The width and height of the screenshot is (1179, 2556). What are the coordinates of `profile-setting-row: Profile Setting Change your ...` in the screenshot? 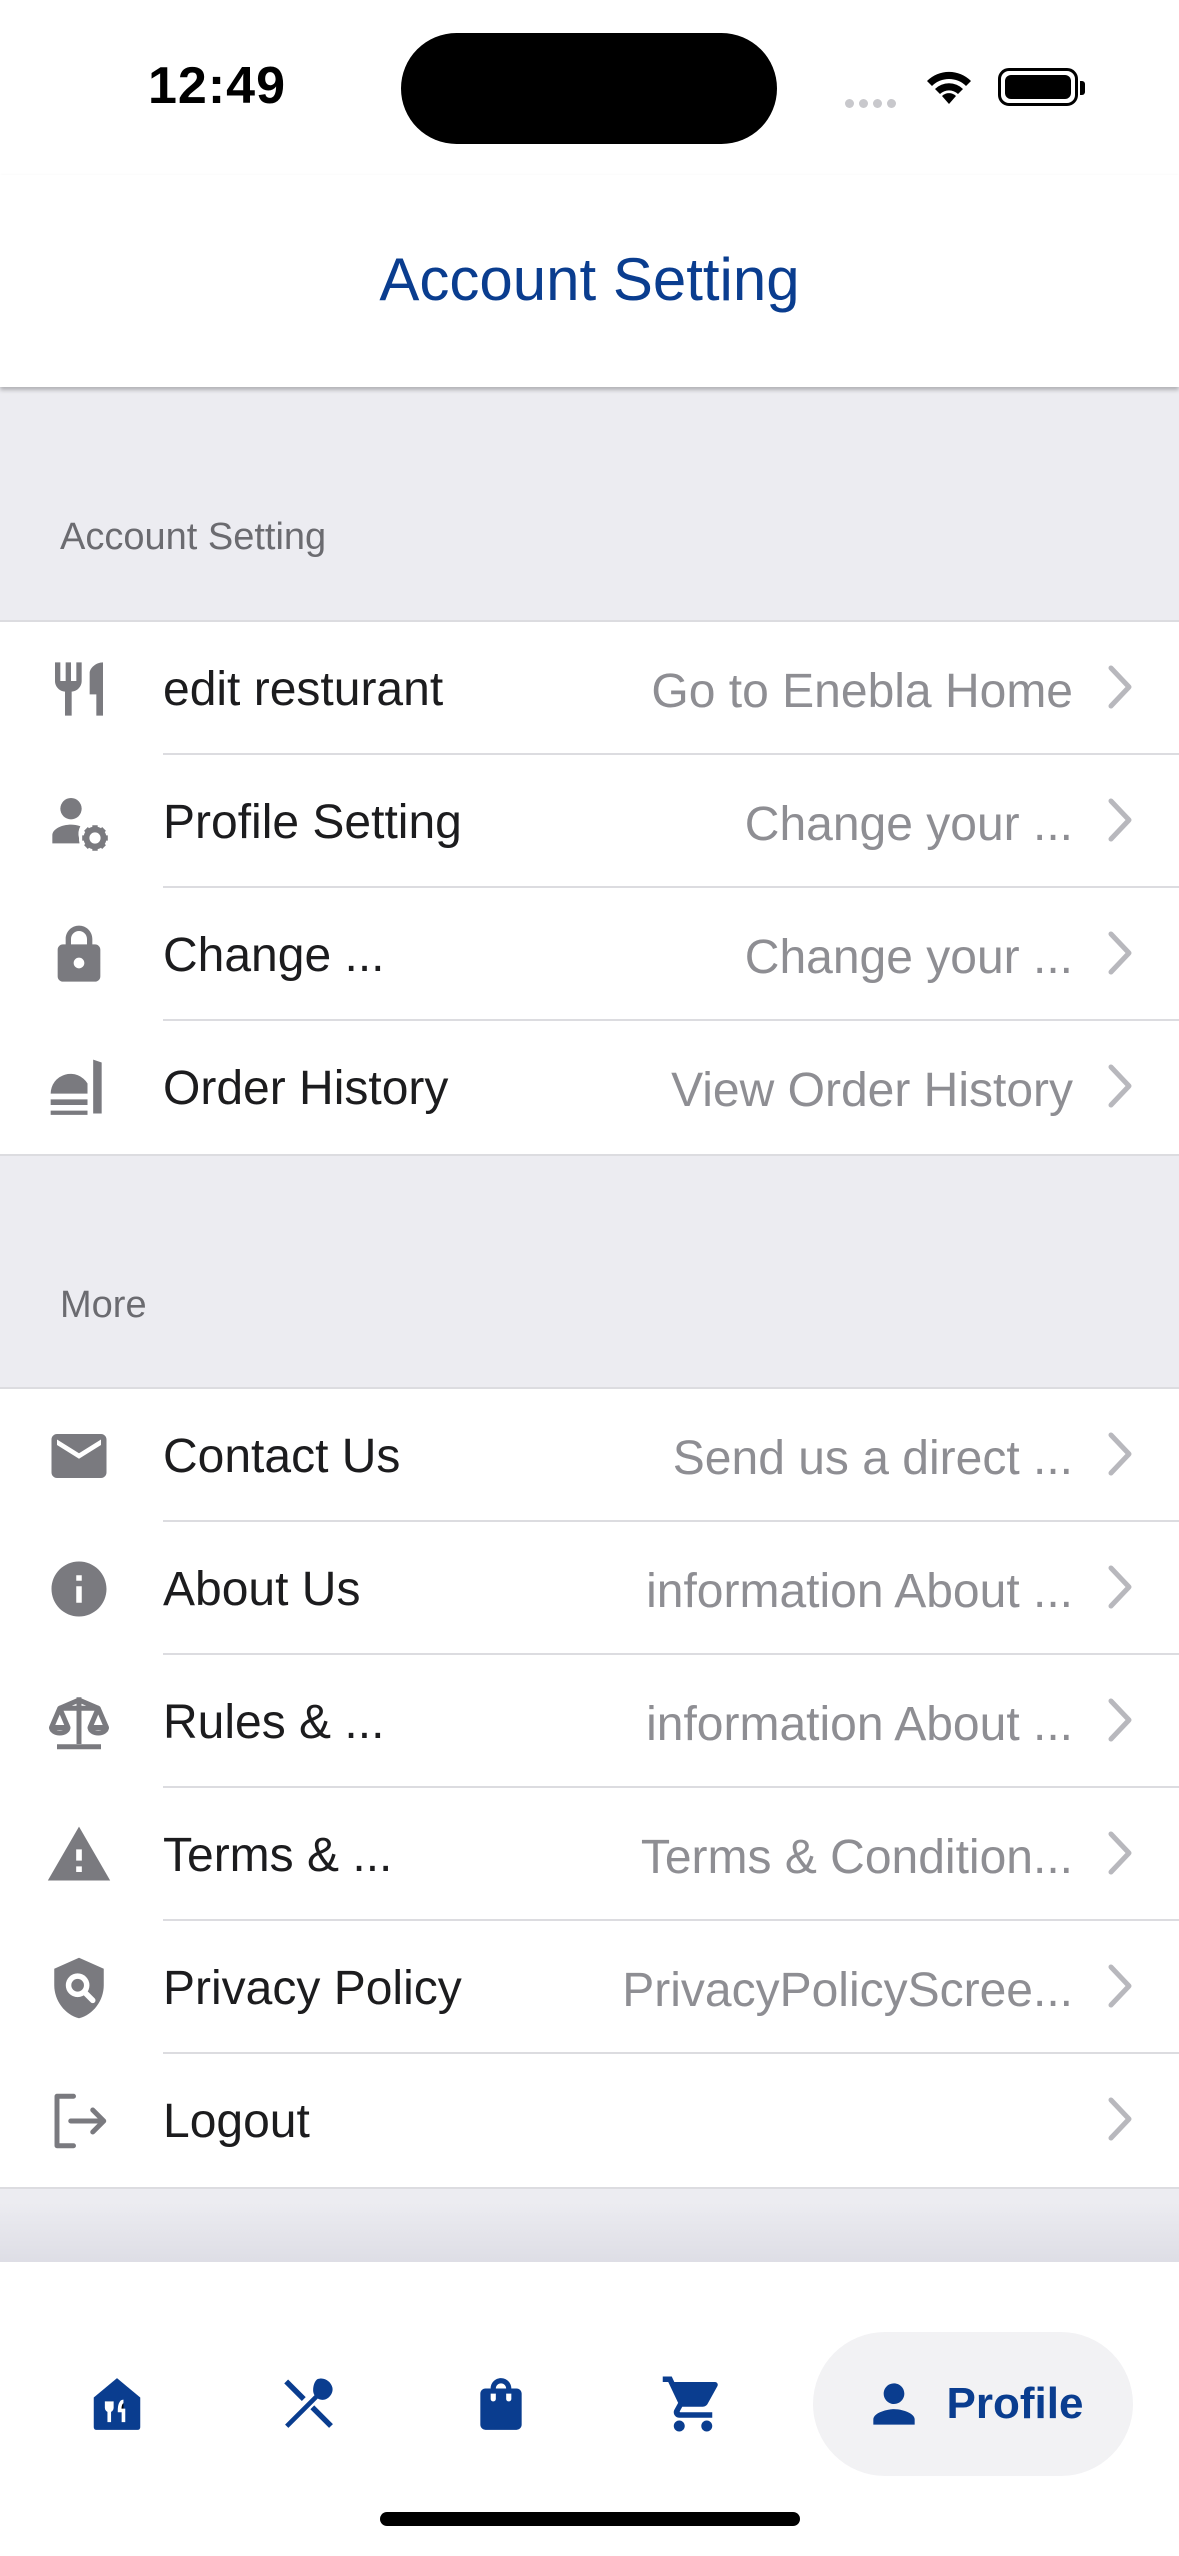 It's located at (589, 821).